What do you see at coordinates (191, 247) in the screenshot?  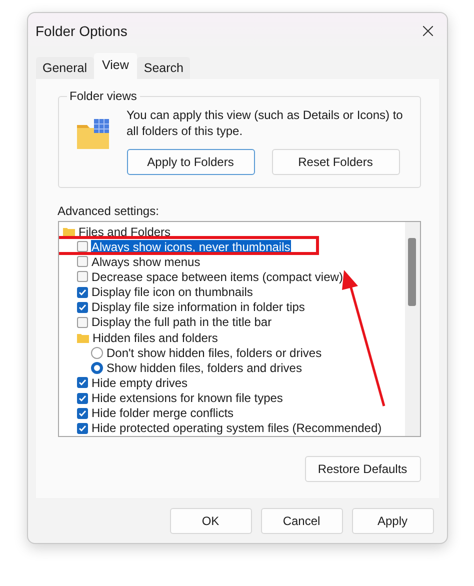 I see `setting-label: Always show icons, never thumbnails` at bounding box center [191, 247].